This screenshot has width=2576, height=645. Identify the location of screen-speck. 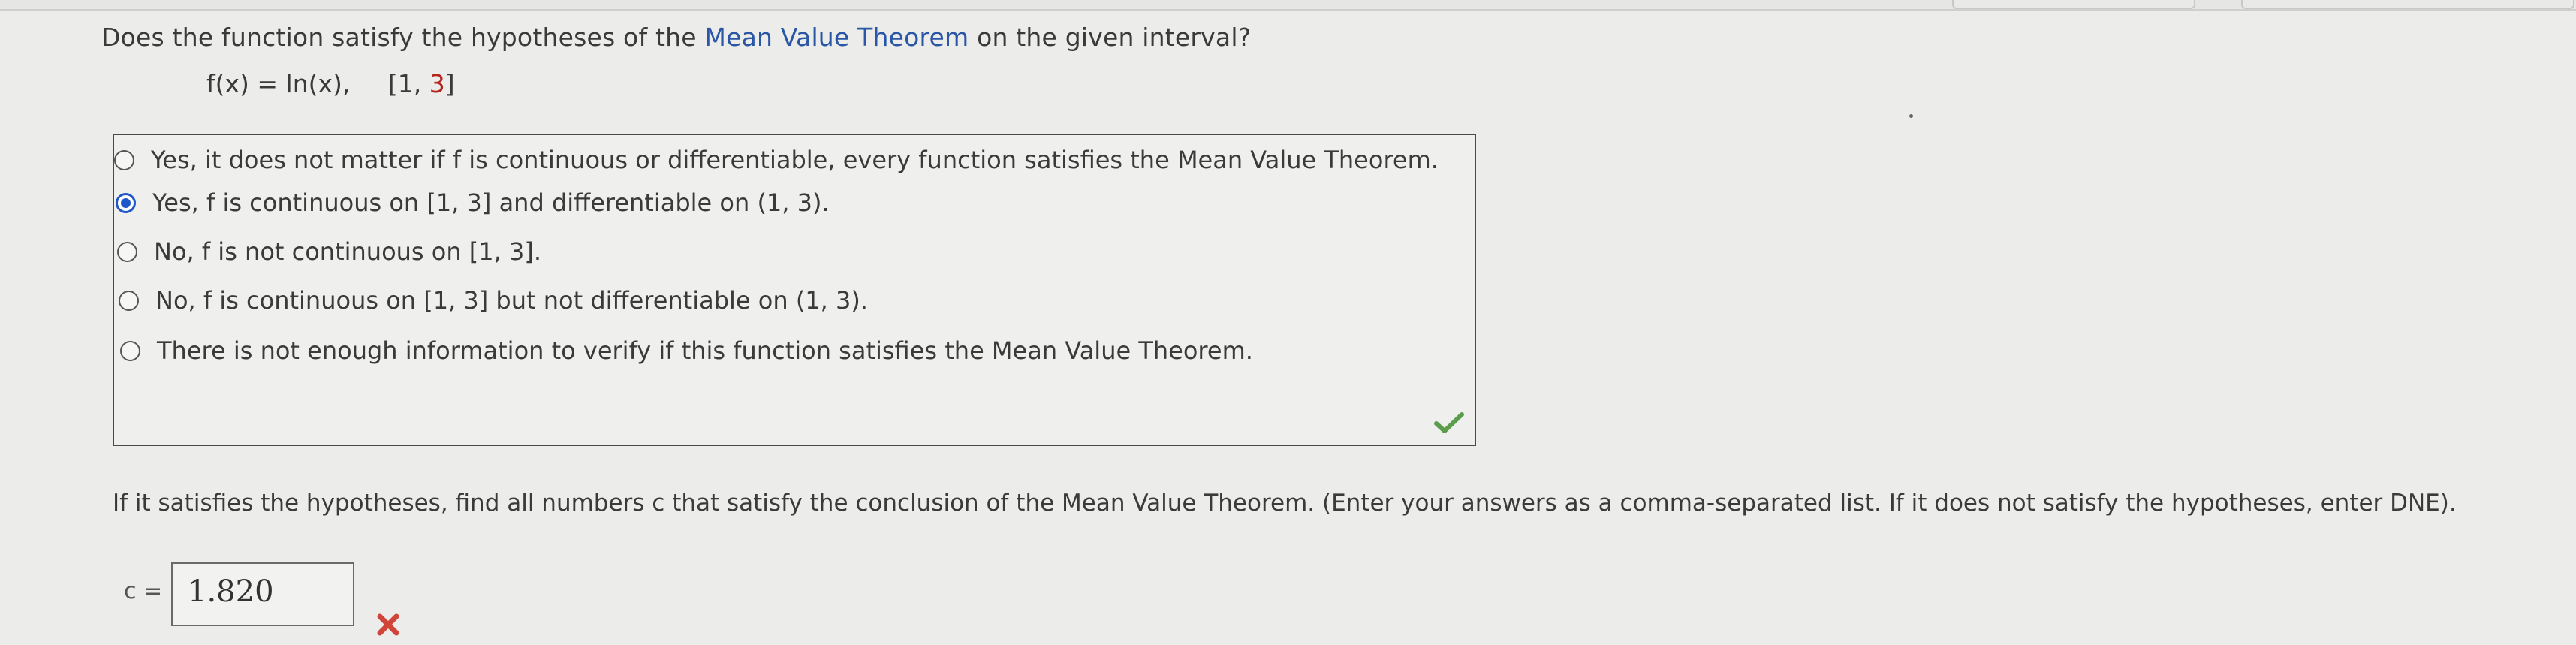
(1911, 116).